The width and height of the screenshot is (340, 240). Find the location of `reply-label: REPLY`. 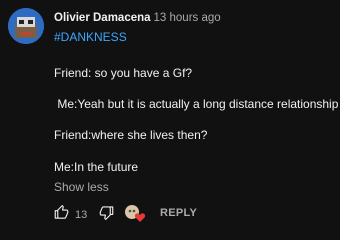

reply-label: REPLY is located at coordinates (179, 213).